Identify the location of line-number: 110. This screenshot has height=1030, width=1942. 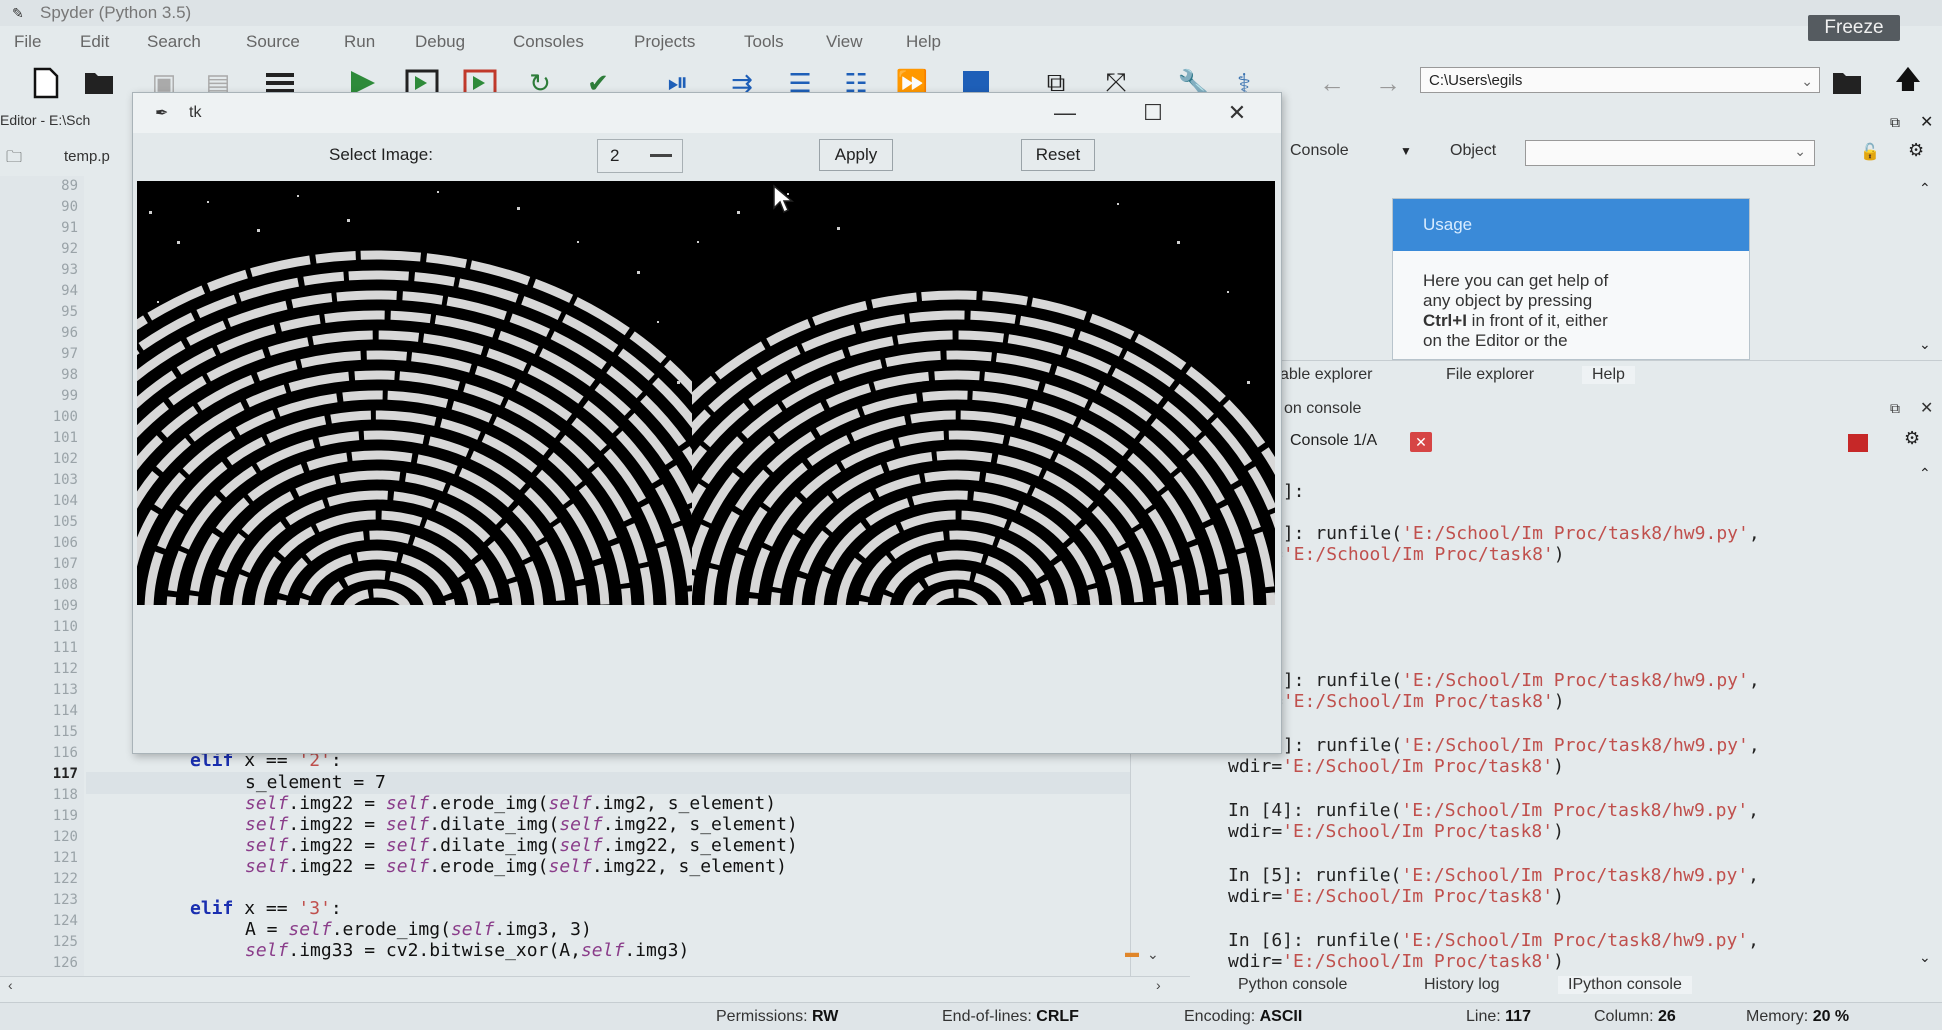
(65, 627).